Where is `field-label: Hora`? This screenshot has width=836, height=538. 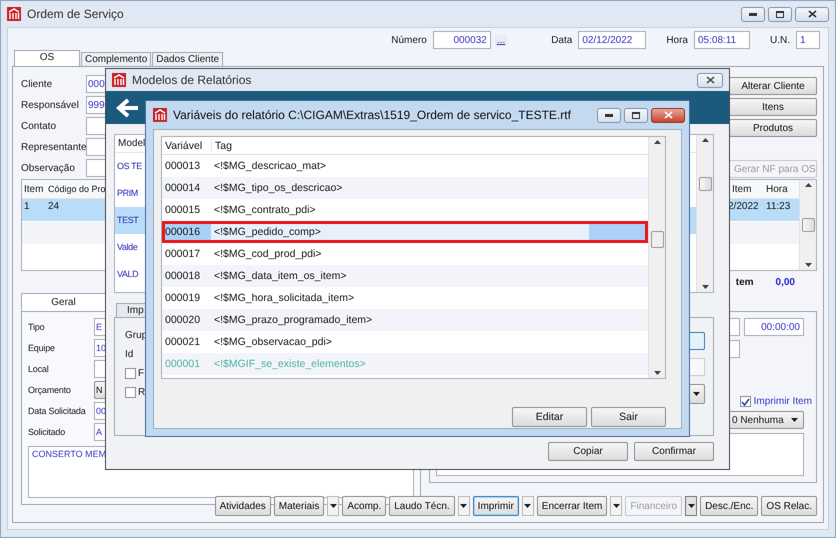
field-label: Hora is located at coordinates (677, 40).